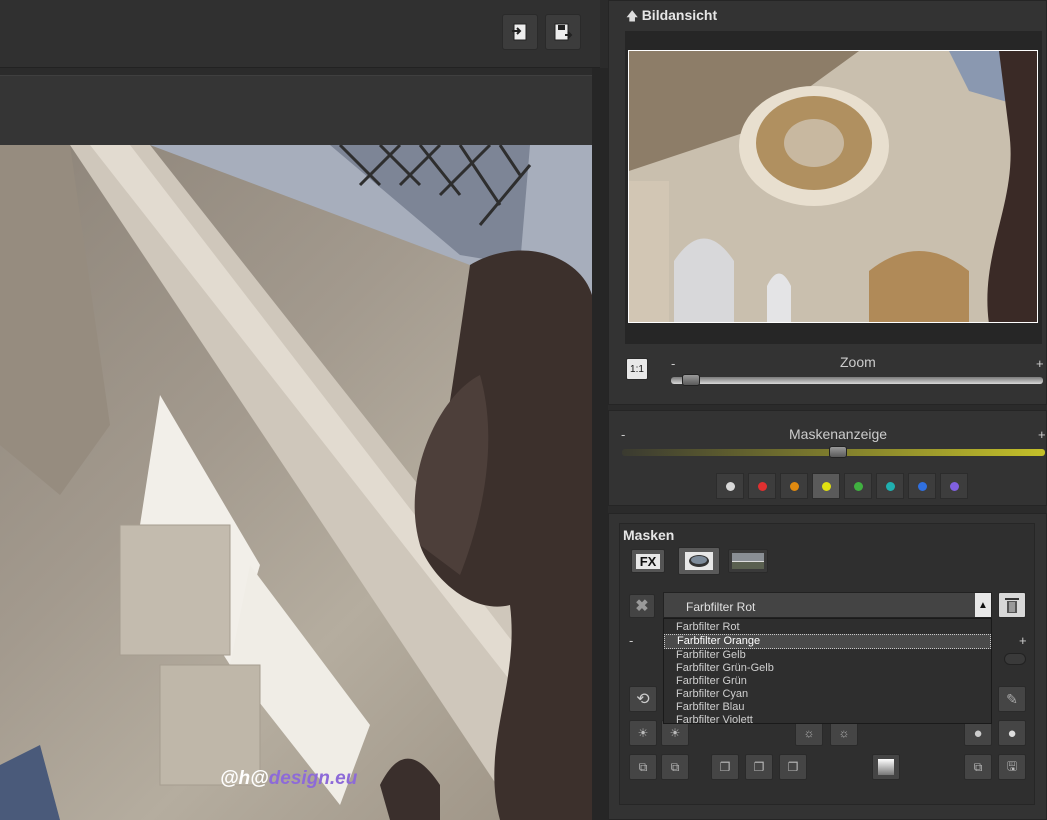 Image resolution: width=1047 pixels, height=820 pixels. I want to click on save-button, so click(563, 32).